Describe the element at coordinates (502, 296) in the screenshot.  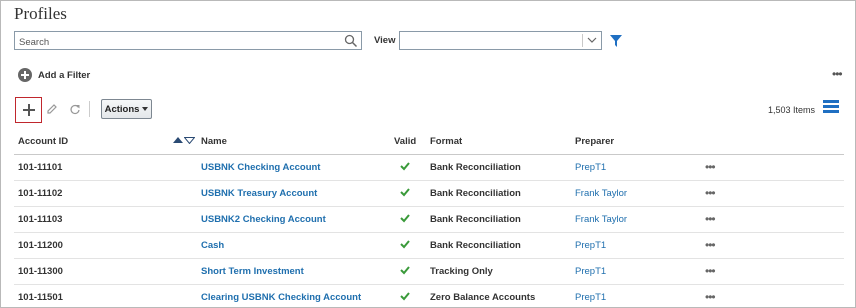
I see `format-cell: Zero Balance Accounts` at that location.